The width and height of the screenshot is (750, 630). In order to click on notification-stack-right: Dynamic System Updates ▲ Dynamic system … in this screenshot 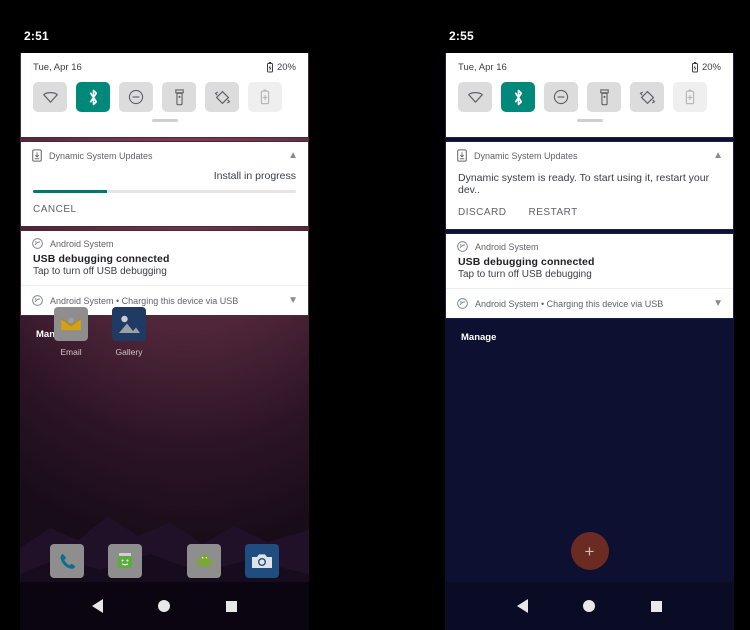, I will do `click(589, 242)`.